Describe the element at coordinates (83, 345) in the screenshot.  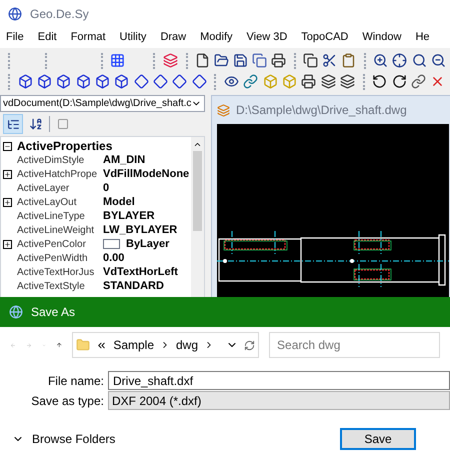
I see `folder-icon` at that location.